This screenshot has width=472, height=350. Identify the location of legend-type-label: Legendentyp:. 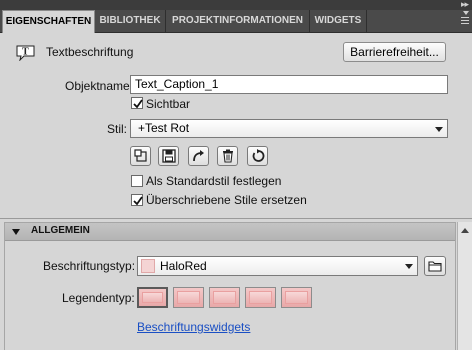
(98, 298).